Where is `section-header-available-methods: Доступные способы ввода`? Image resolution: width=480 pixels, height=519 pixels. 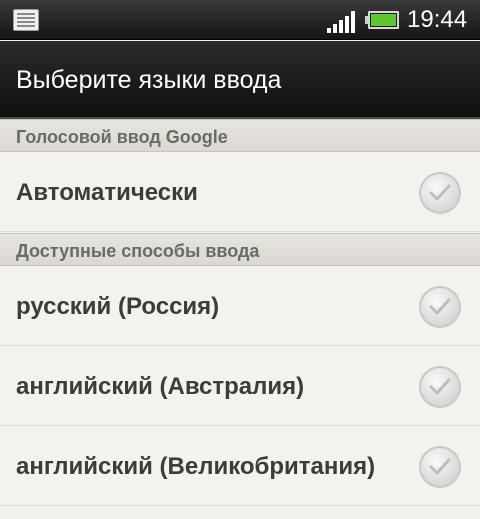
section-header-available-methods: Доступные способы ввода is located at coordinates (240, 249).